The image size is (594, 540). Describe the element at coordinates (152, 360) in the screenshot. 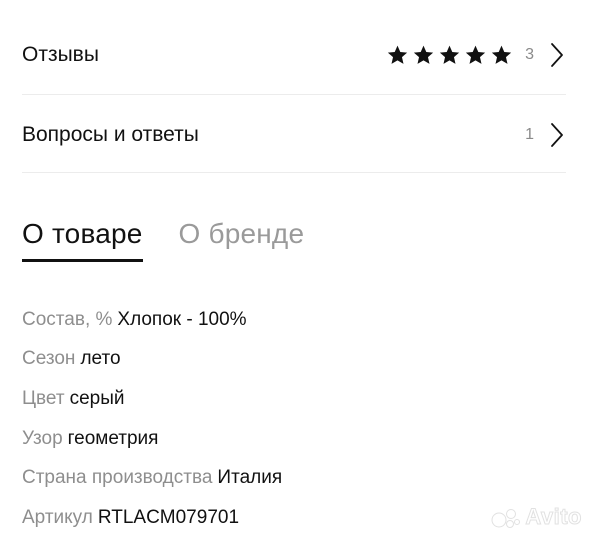

I see `spec-row: Сезон лето` at that location.